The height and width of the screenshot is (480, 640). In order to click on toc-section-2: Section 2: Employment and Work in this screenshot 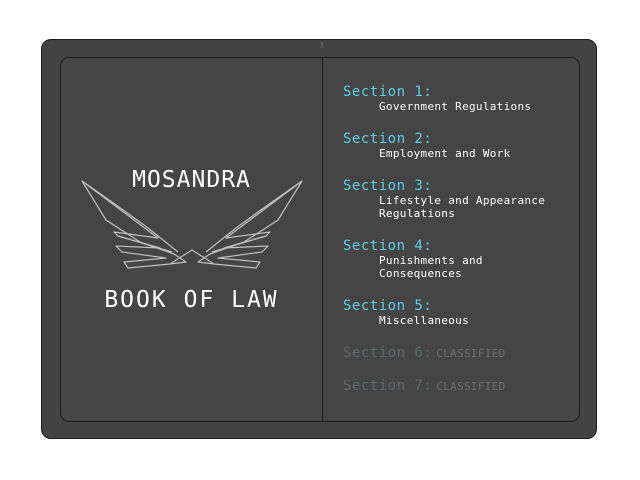, I will do `click(427, 145)`.